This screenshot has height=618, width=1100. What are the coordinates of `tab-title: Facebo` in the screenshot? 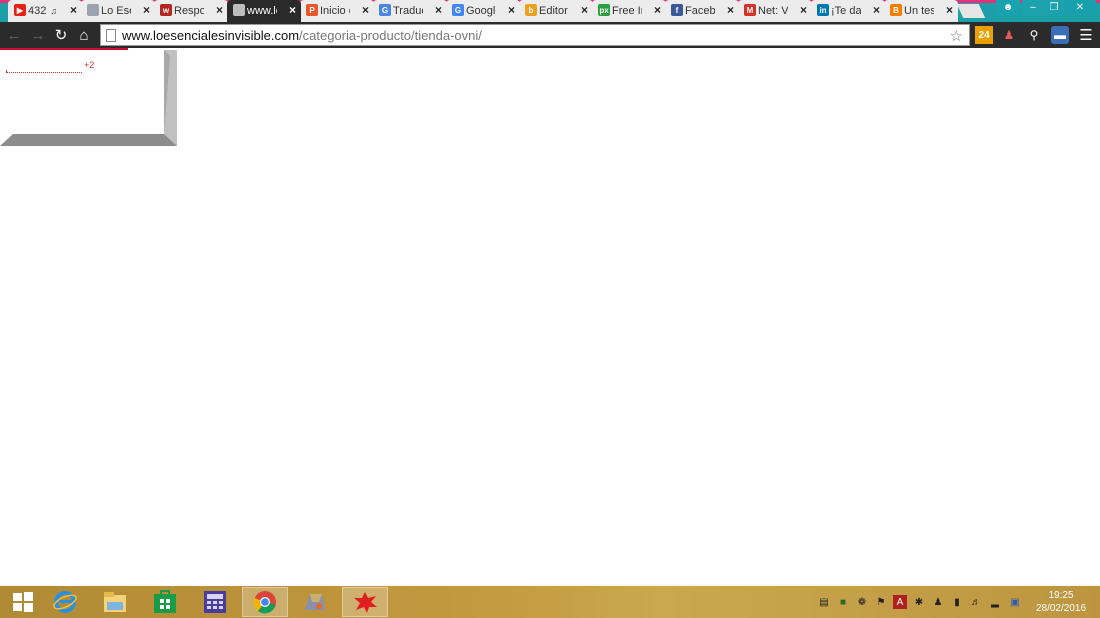 It's located at (700, 11).